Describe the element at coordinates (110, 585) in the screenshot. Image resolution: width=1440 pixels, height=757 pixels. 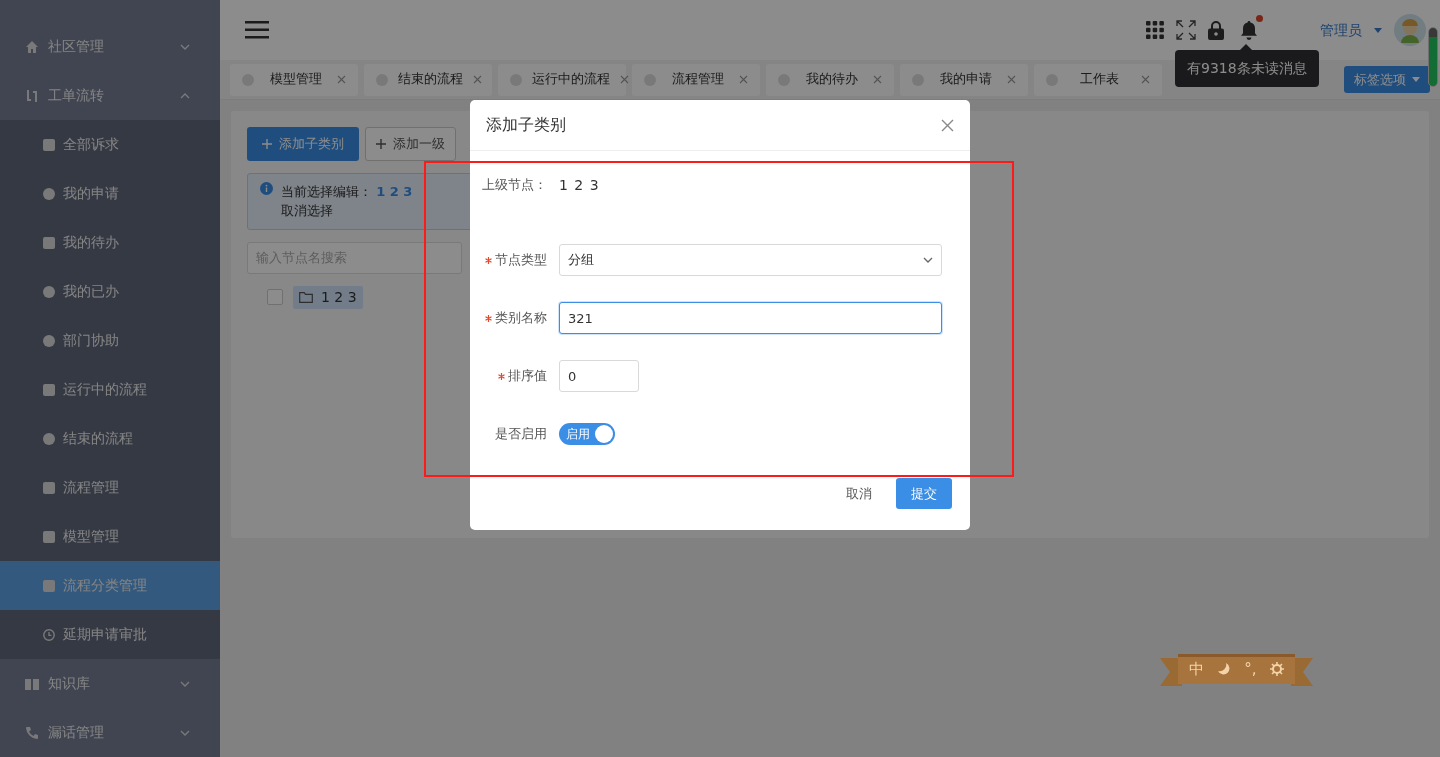
I see `sidebar-item: 流程分类管理` at that location.